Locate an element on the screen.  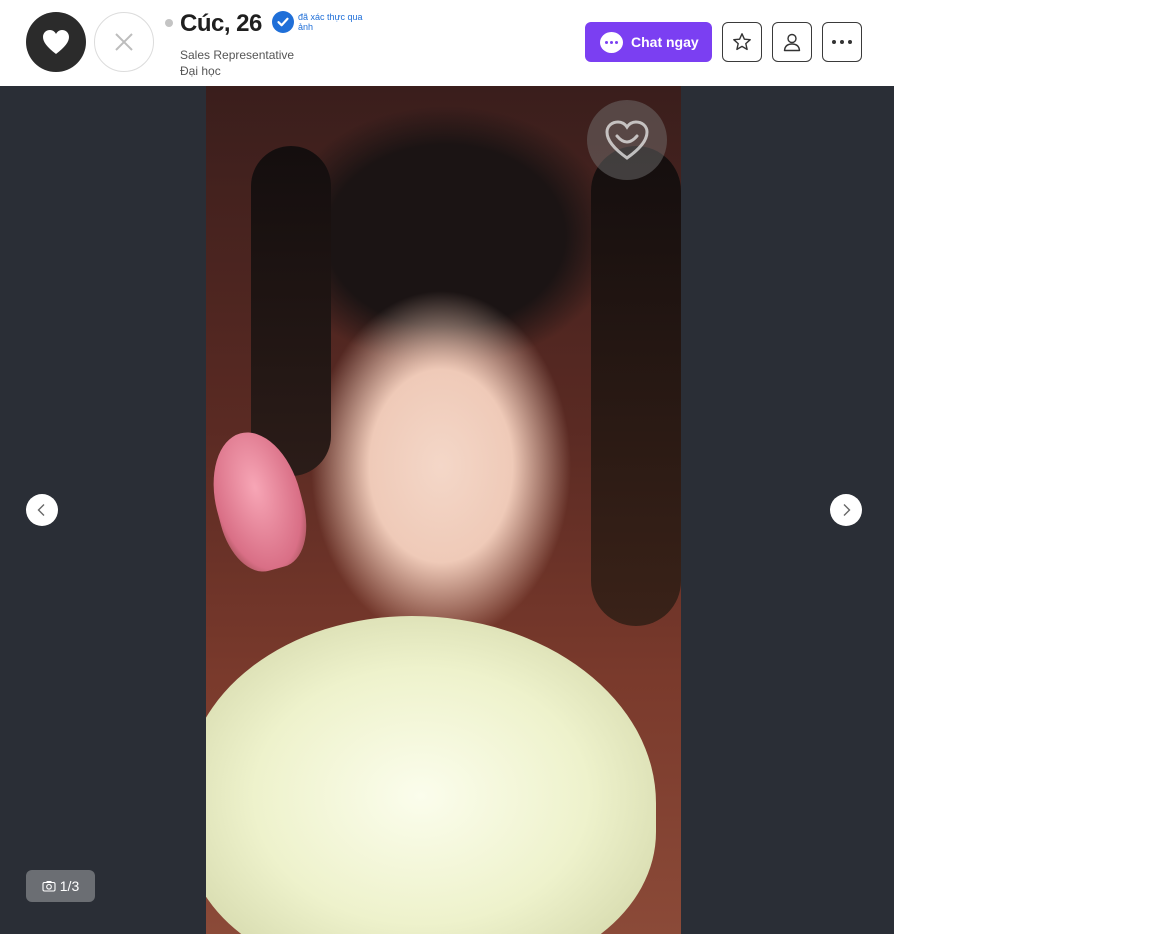
profile-name-age: Cúc, 26 is located at coordinates (221, 23).